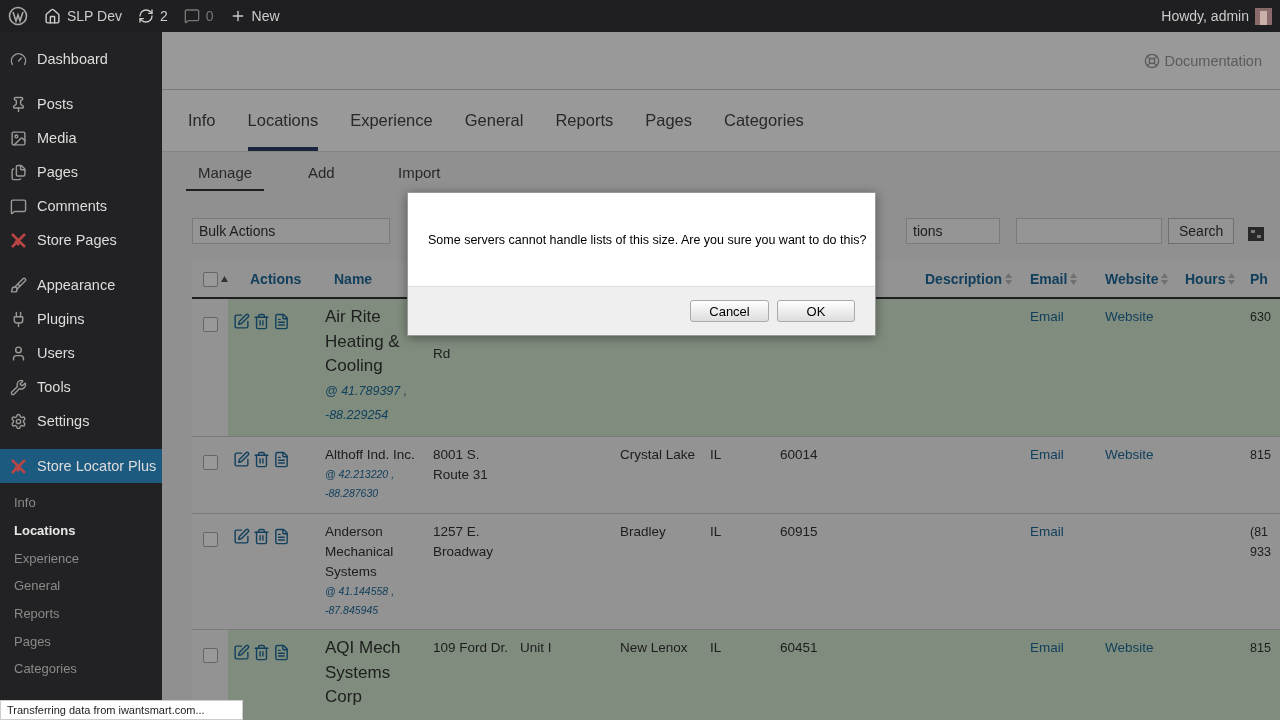  Describe the element at coordinates (18, 16) in the screenshot. I see `wordpress-logo` at that location.